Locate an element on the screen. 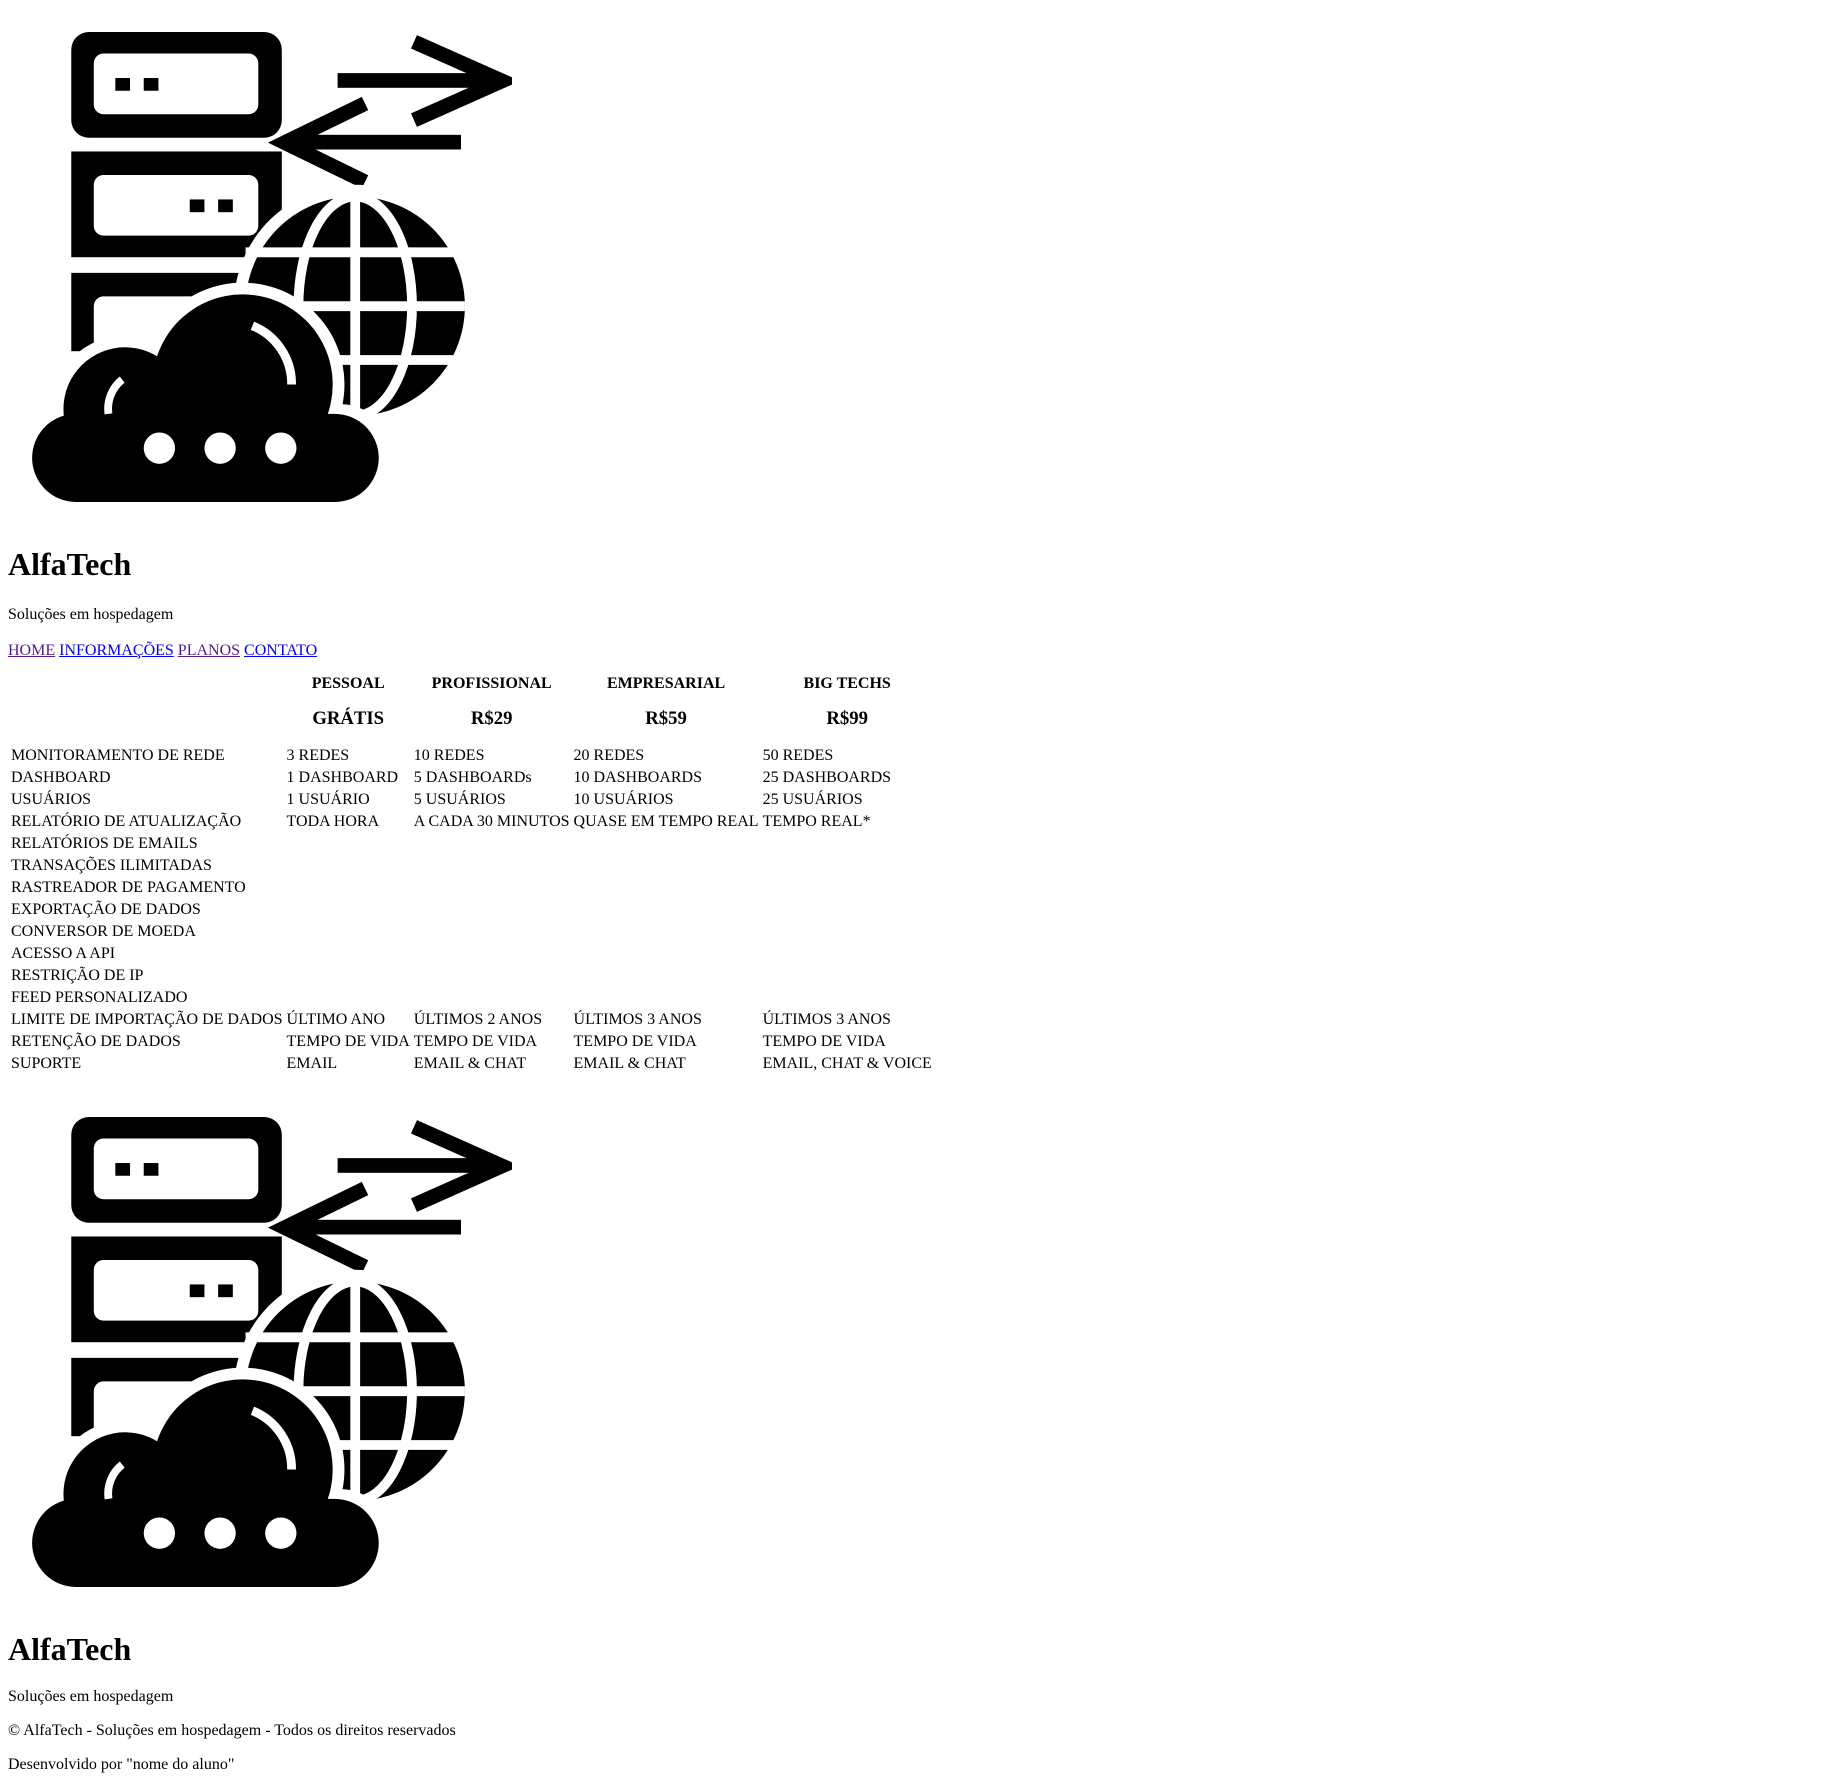 The height and width of the screenshot is (1791, 1846). nav-link-informacoes: INFORMAÇÕES is located at coordinates (116, 650).